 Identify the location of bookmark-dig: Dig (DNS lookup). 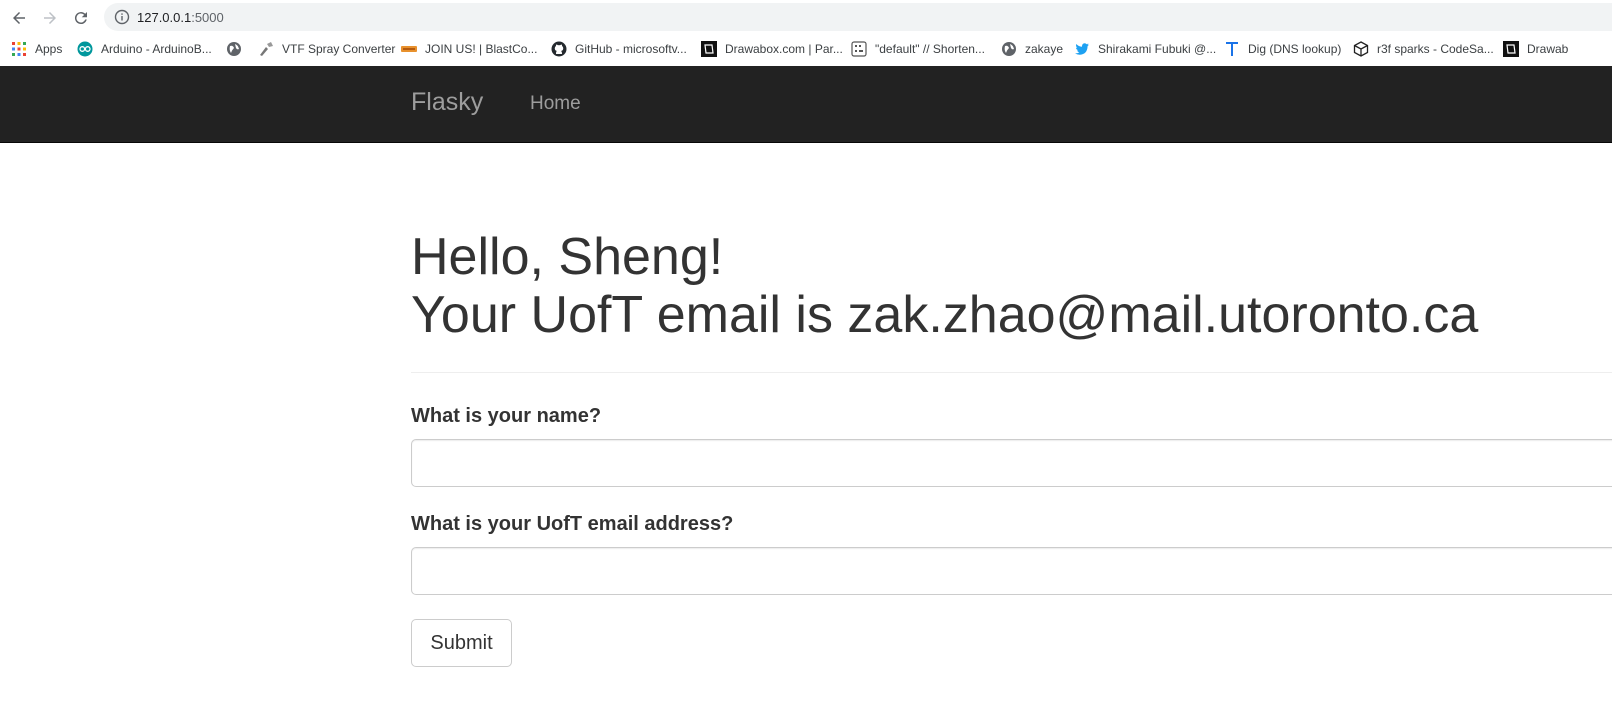
(1282, 49).